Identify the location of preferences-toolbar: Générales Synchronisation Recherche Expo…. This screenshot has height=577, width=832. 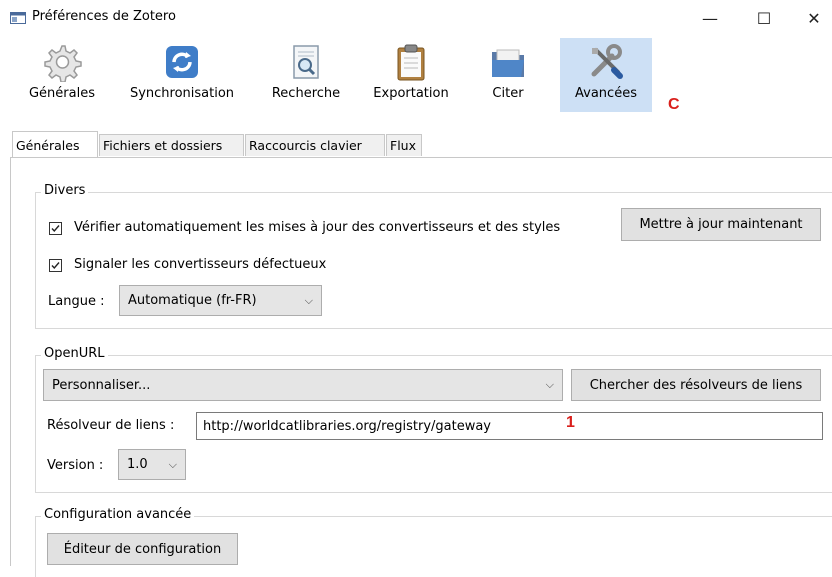
(416, 76).